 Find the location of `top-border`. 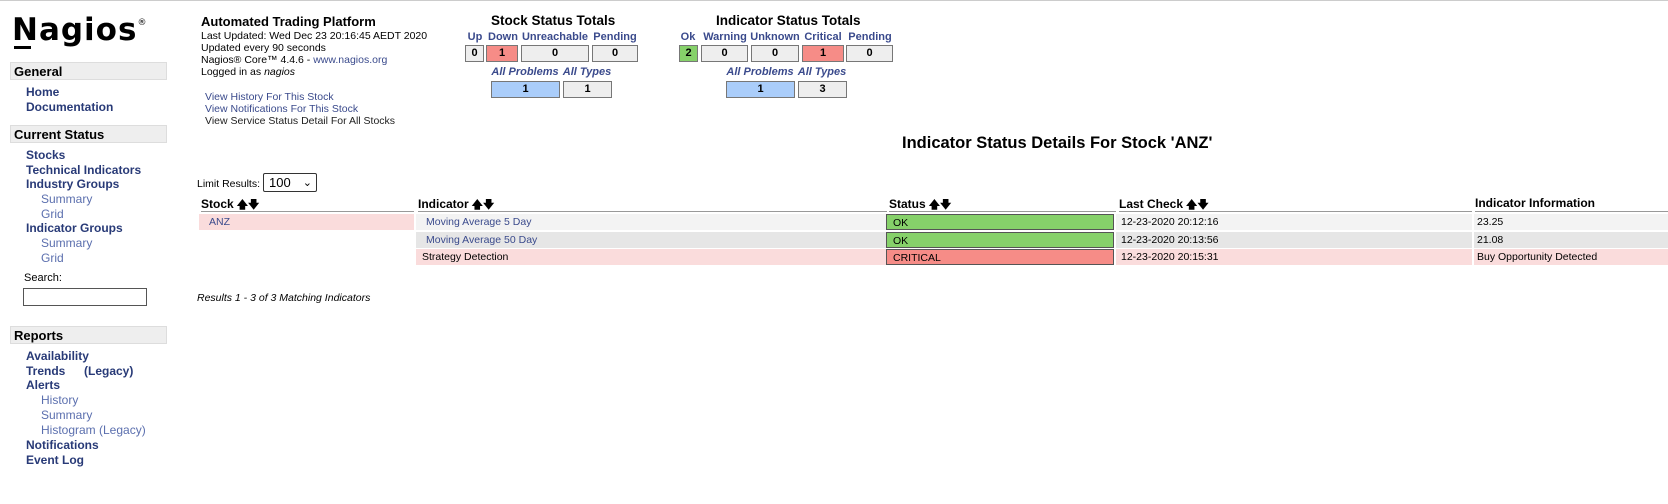

top-border is located at coordinates (834, 0).